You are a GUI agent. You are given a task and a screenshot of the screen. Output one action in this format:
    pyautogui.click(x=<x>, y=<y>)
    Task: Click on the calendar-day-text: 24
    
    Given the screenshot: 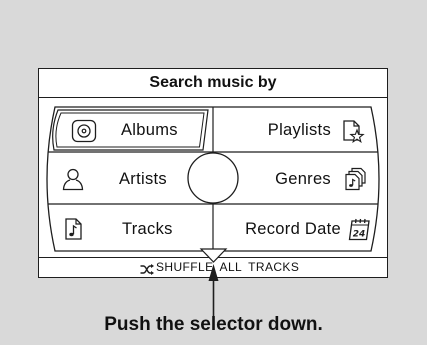 What is the action you would take?
    pyautogui.click(x=359, y=235)
    